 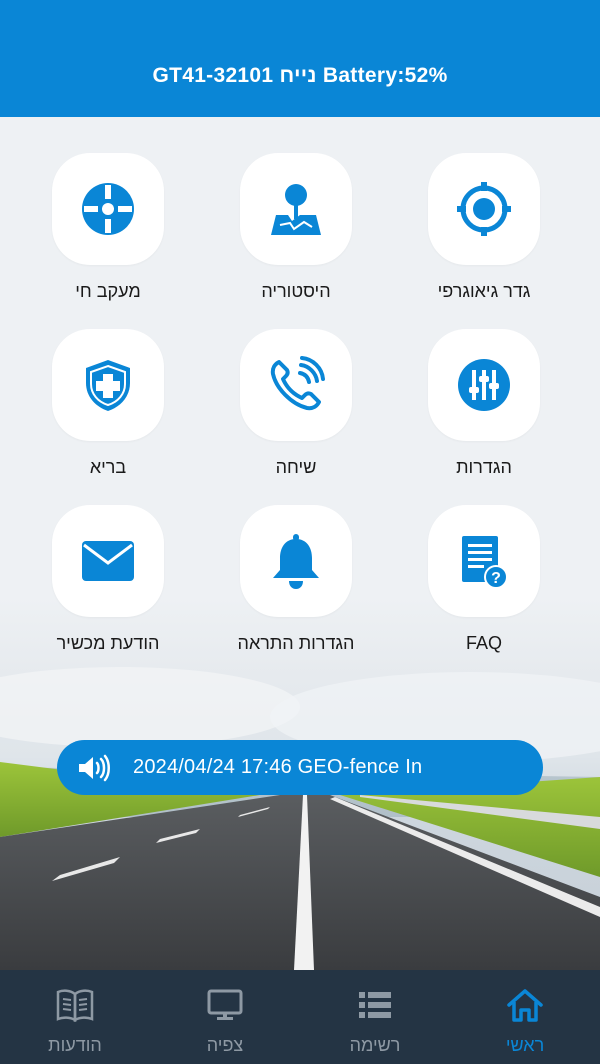 I want to click on tile-label: הגדרות התראה, so click(x=296, y=643).